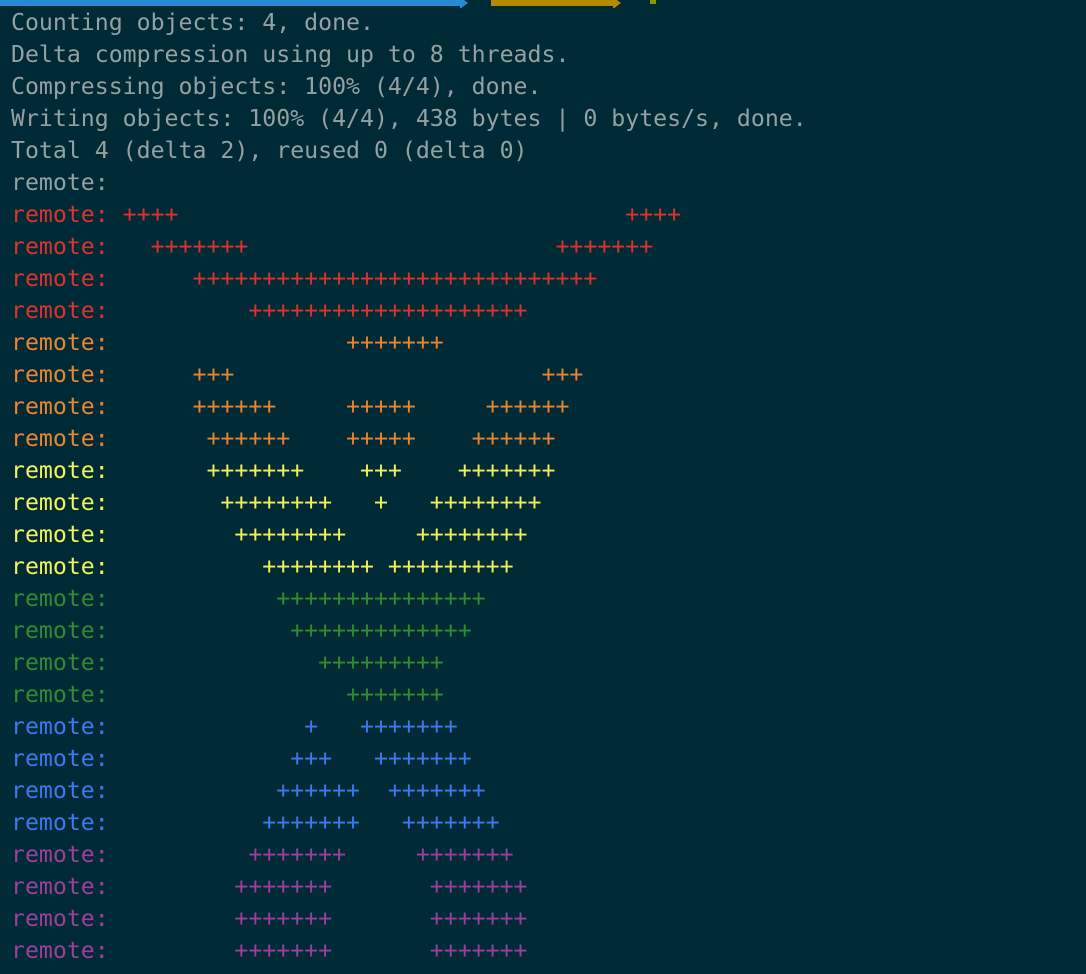 The width and height of the screenshot is (1086, 974). I want to click on prompt-path-segment, so click(230, 3).